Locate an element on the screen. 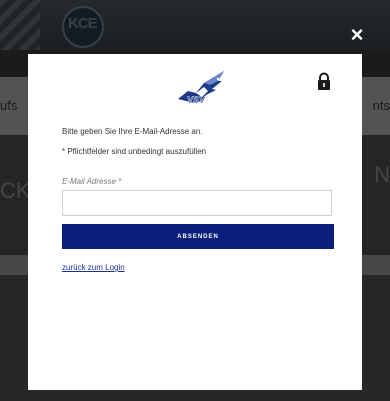 The image size is (390, 401). email-field is located at coordinates (197, 203).